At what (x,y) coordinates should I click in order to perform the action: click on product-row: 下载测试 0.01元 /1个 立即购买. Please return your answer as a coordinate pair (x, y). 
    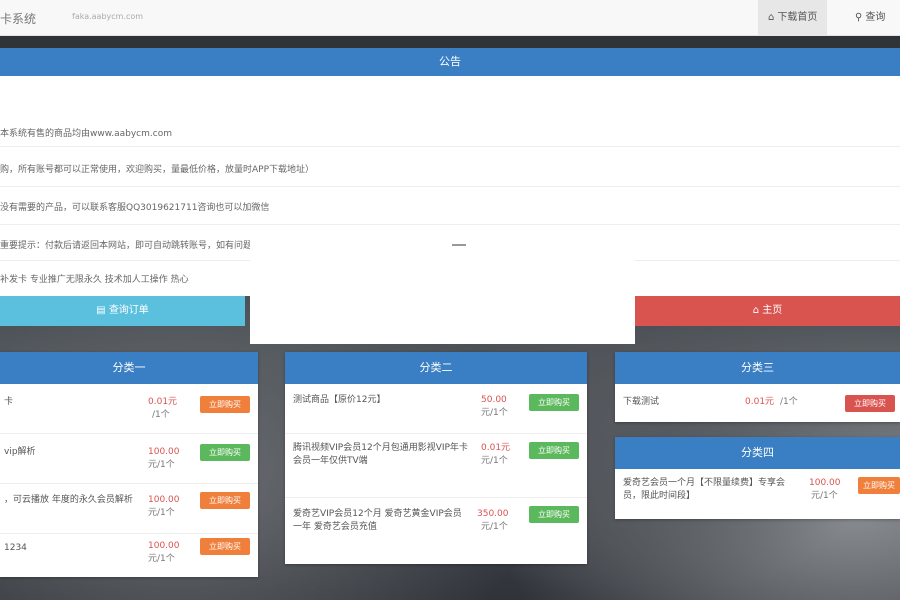
    Looking at the image, I should click on (757, 403).